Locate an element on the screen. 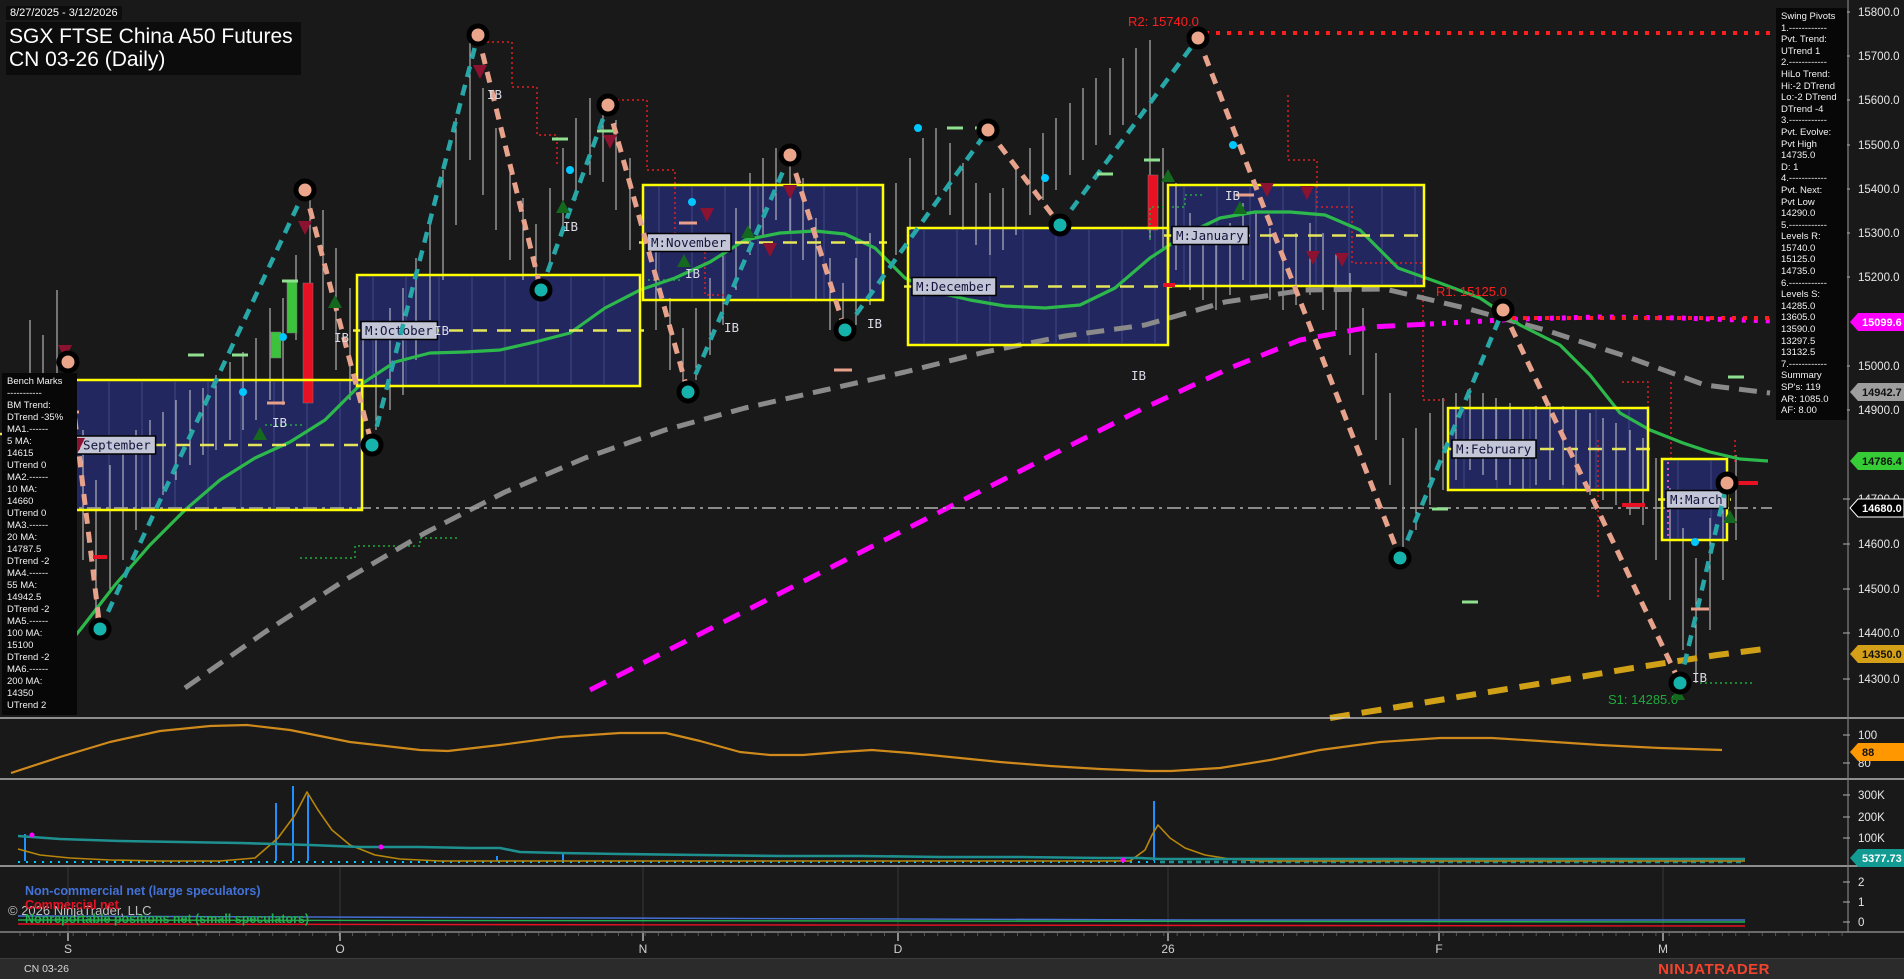  swing-pivots-line: 13297.5 is located at coordinates (1798, 341).